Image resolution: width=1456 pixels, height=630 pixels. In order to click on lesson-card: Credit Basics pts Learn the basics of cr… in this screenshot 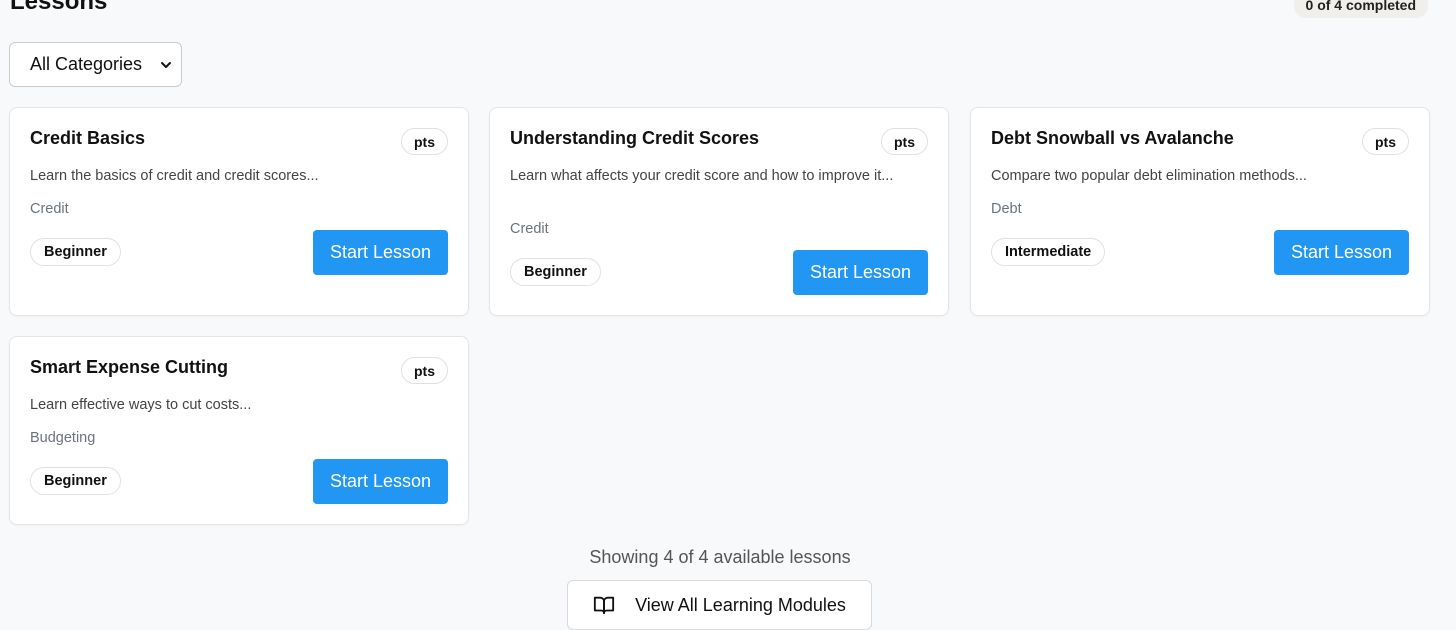, I will do `click(239, 211)`.